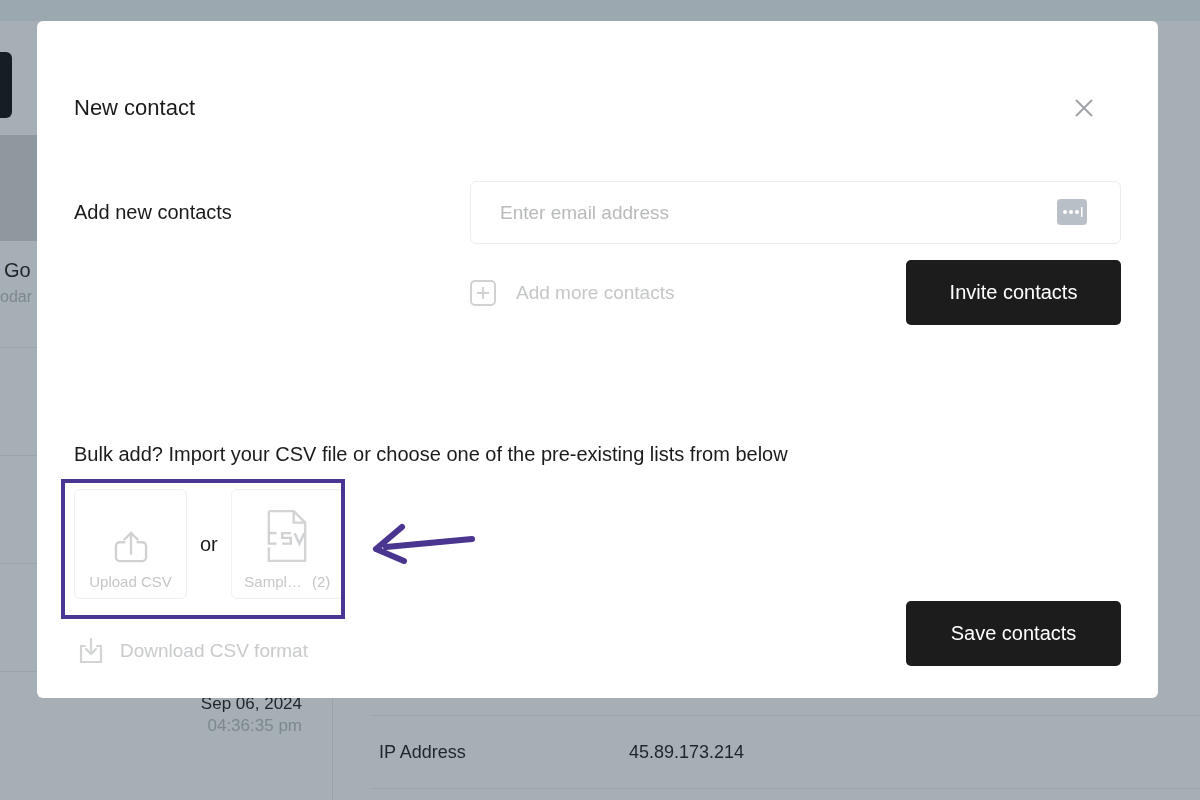 The height and width of the screenshot is (800, 1200). Describe the element at coordinates (6, 85) in the screenshot. I see `button-edge` at that location.